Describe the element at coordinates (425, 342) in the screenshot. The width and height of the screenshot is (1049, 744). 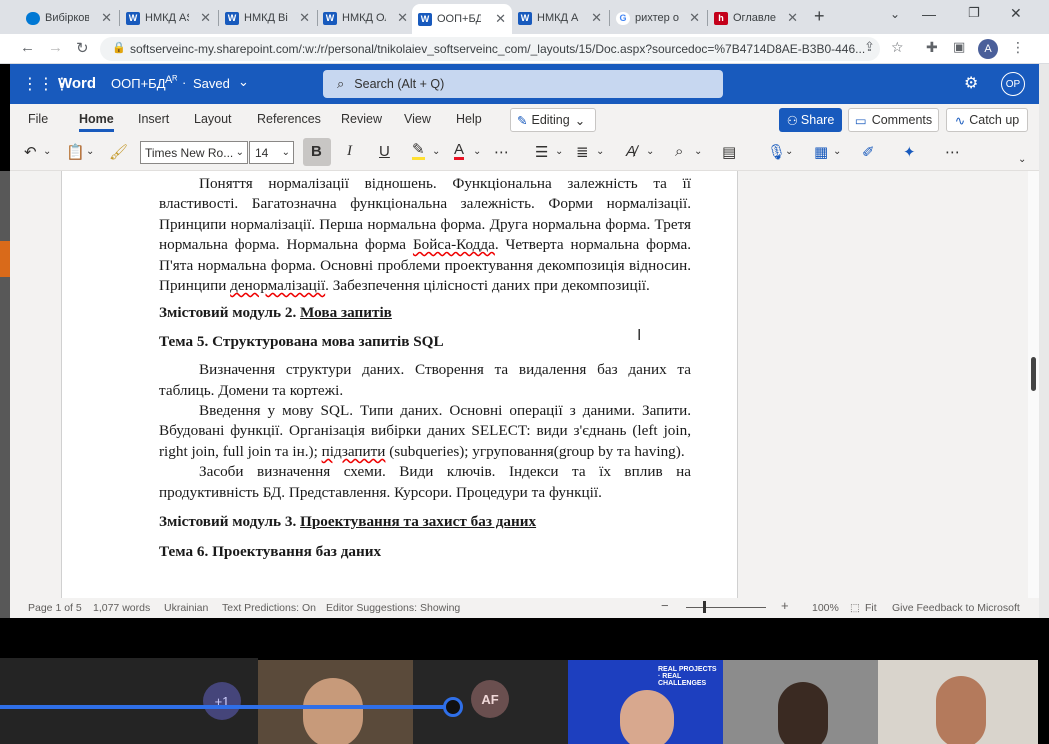
I see `topic-heading: Тема 5. Структурована мова запитів SQL` at that location.